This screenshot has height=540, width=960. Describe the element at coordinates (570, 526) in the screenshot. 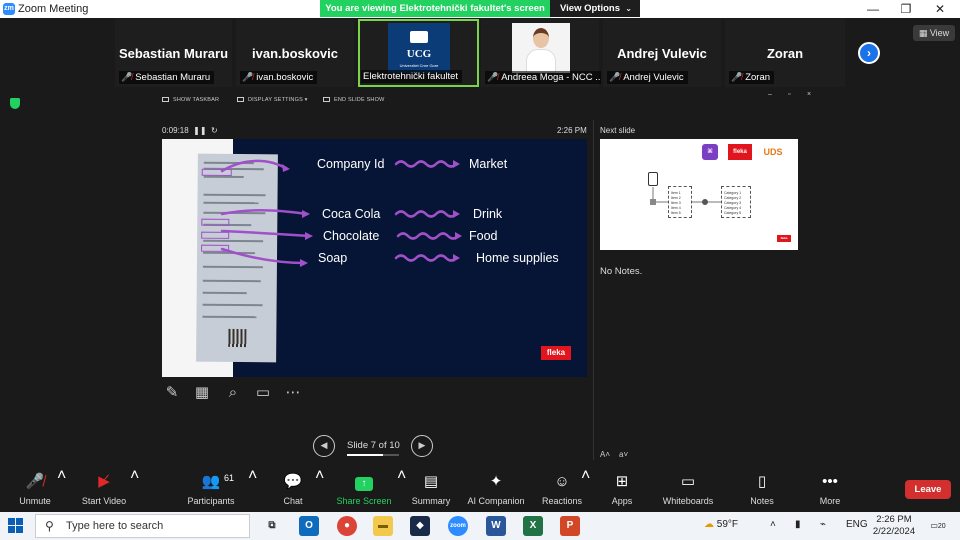

I see `powerpoint-icon: P` at that location.